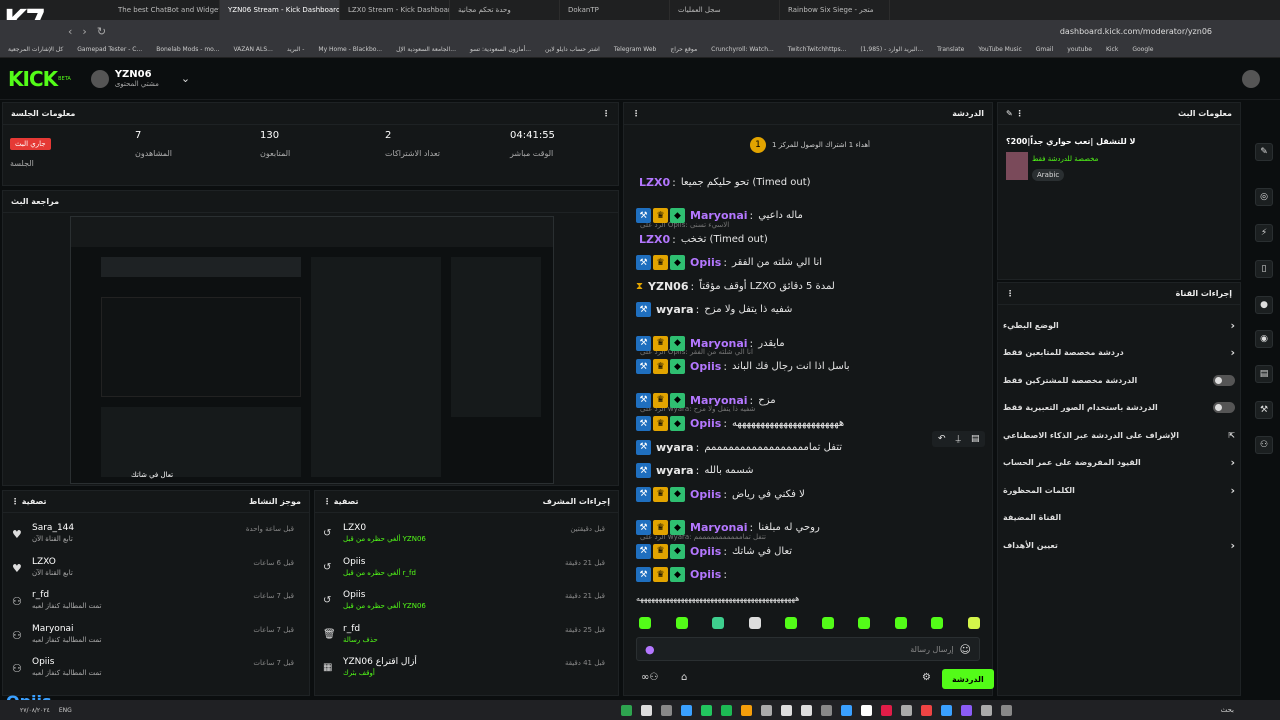  What do you see at coordinates (84, 31) in the screenshot?
I see `forward-icon: ›` at bounding box center [84, 31].